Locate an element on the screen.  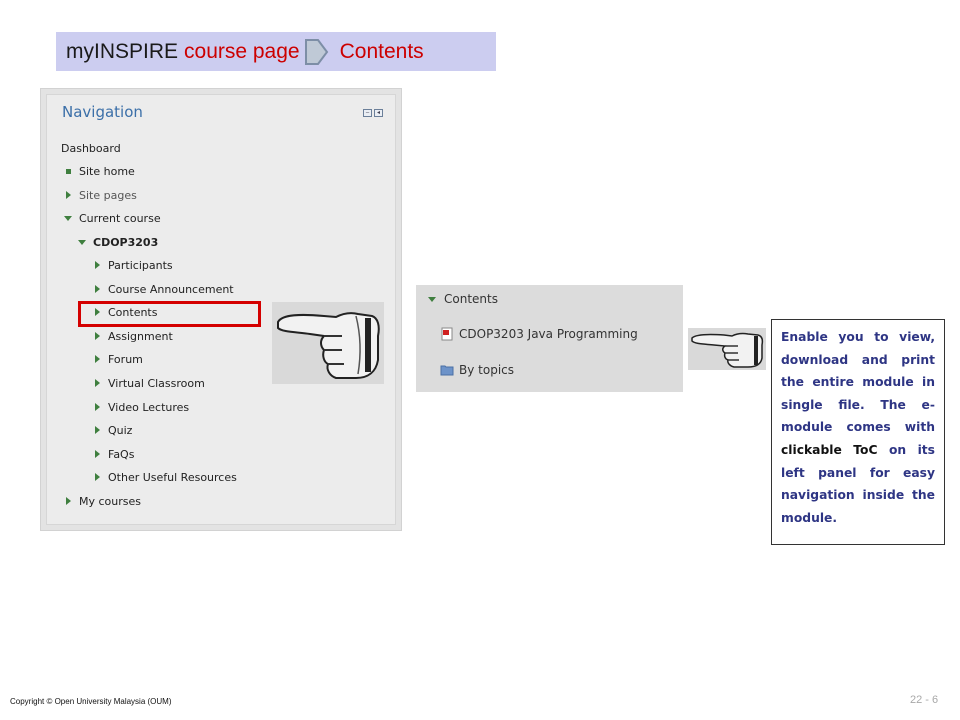
pdf-file-icon is located at coordinates (447, 334).